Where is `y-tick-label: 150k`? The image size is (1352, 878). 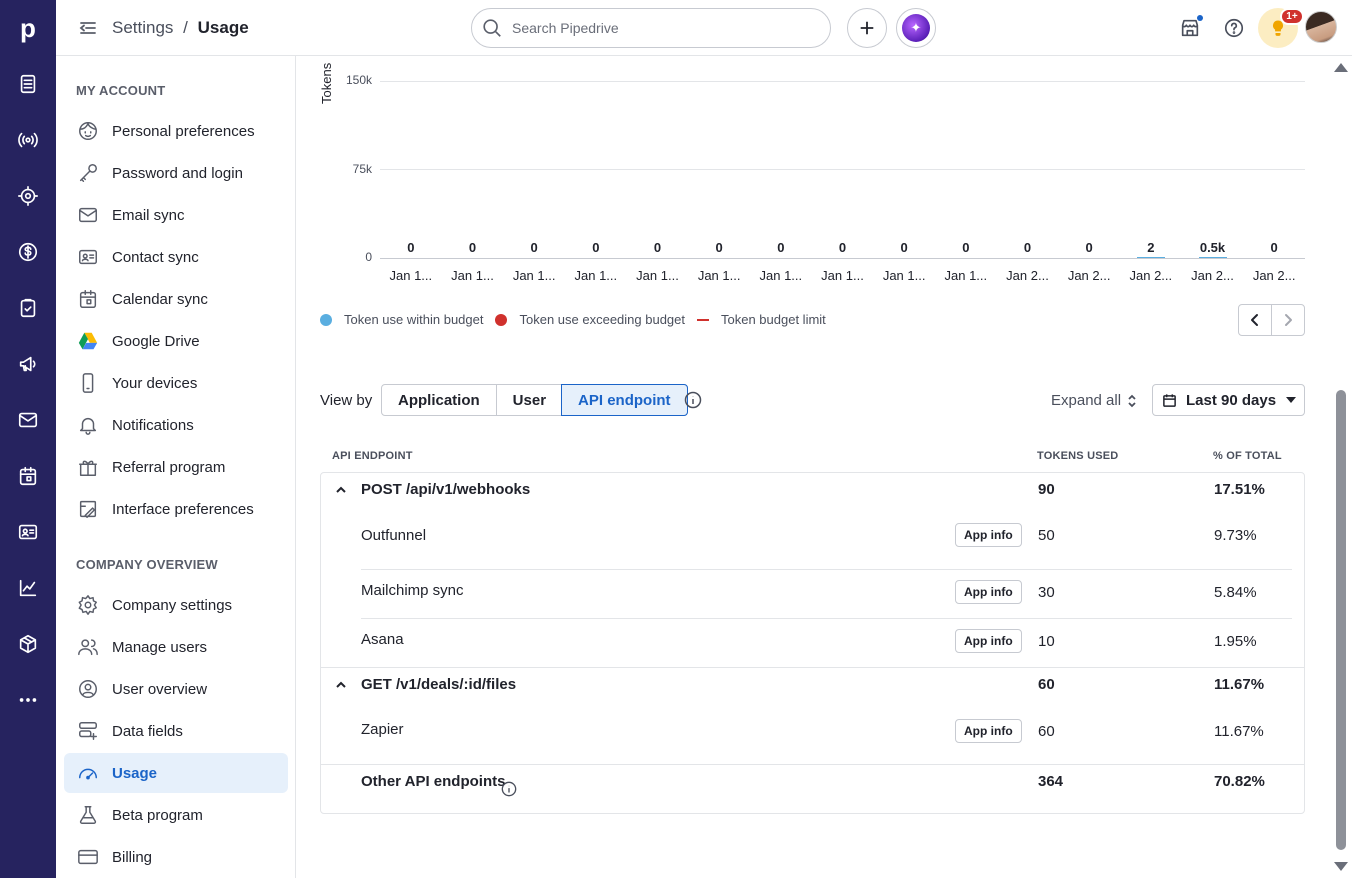 y-tick-label: 150k is located at coordinates (358, 80).